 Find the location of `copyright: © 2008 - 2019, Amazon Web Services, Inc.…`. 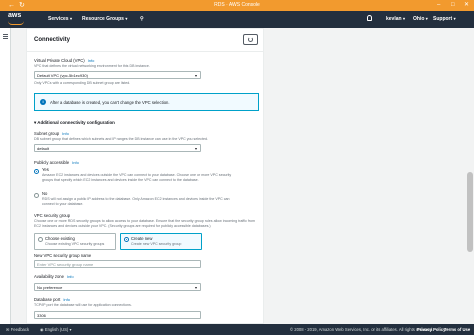

copyright: © 2008 - 2019, Amazon Web Services, Inc.… is located at coordinates (362, 329).